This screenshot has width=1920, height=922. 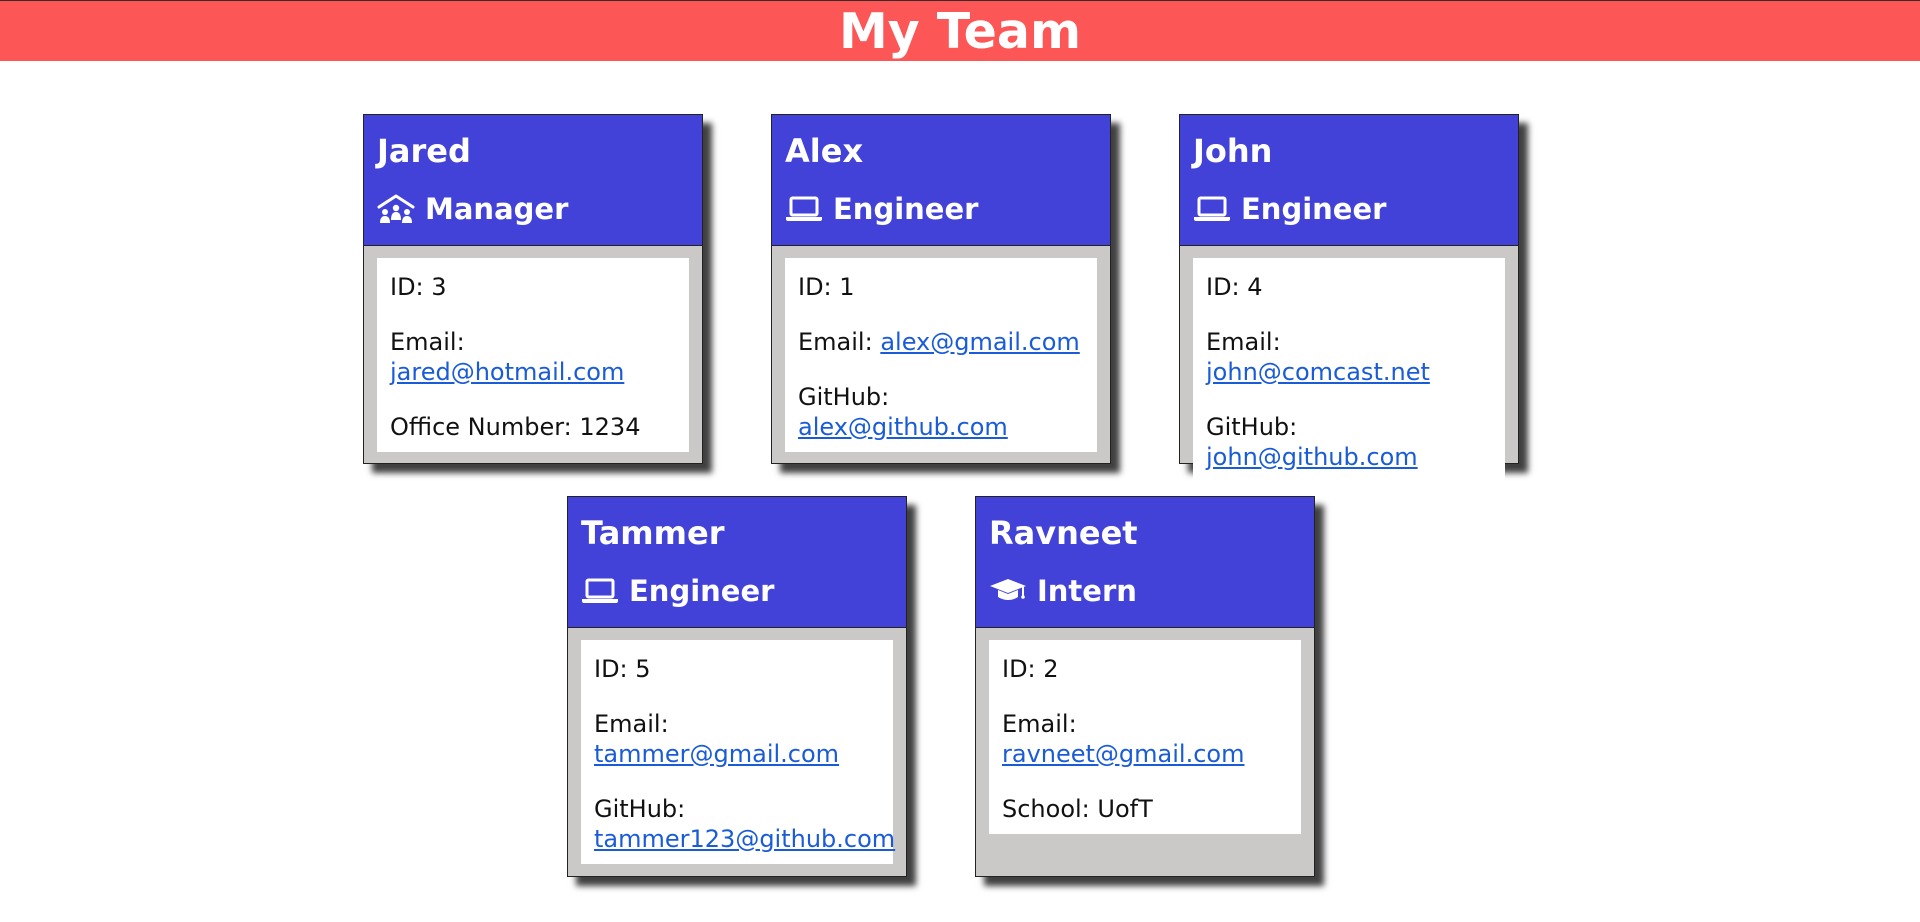 What do you see at coordinates (1349, 442) in the screenshot?
I see `github-row: GitHub: john@github.com` at bounding box center [1349, 442].